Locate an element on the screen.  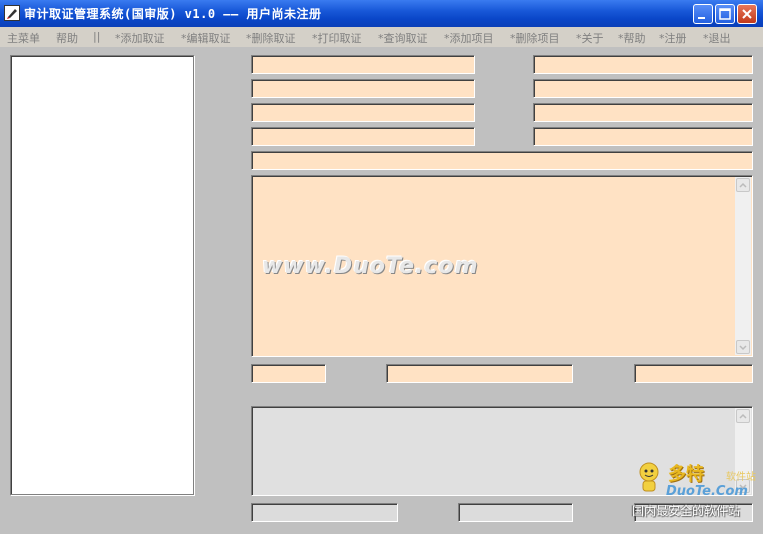
menu-add-evidence: *添加取证 is located at coordinates (140, 38).